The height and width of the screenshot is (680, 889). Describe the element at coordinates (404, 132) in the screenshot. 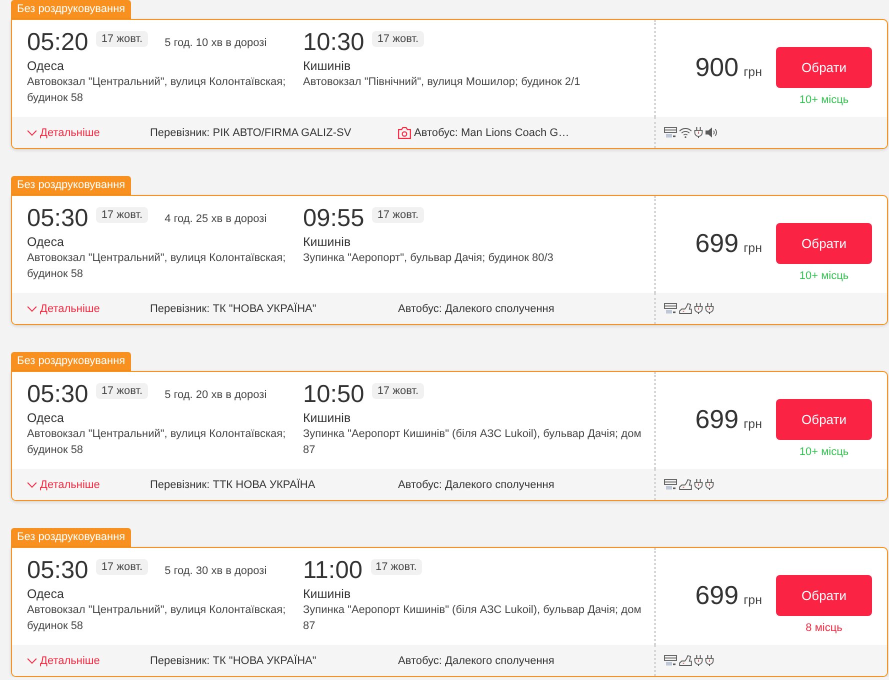

I see `camera-icon` at that location.